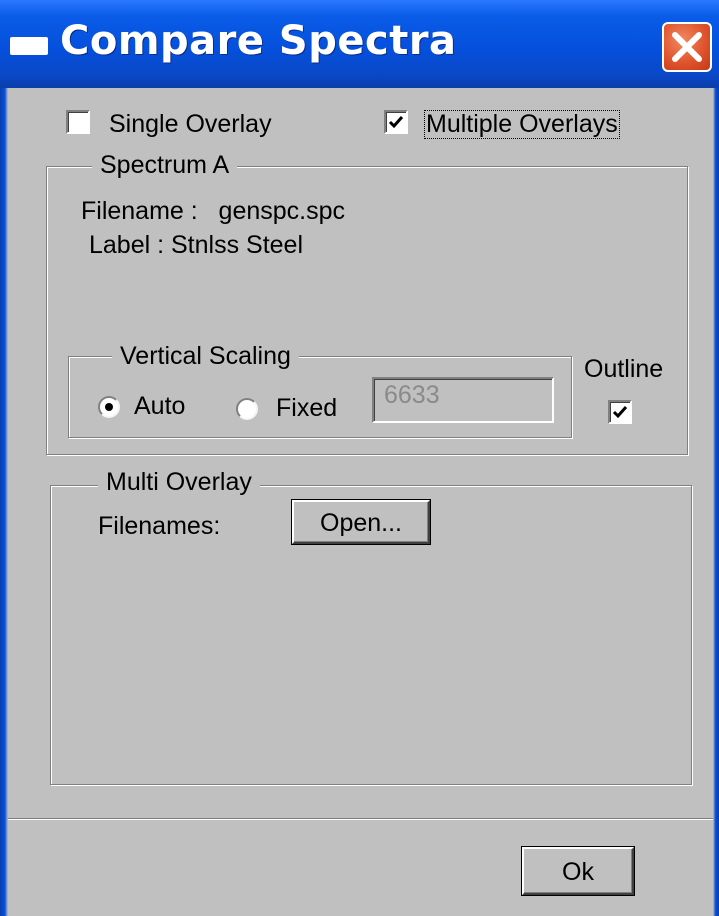 The height and width of the screenshot is (916, 719). Describe the element at coordinates (213, 211) in the screenshot. I see `spectrum-a-filename: Filename : genspc.spc` at that location.